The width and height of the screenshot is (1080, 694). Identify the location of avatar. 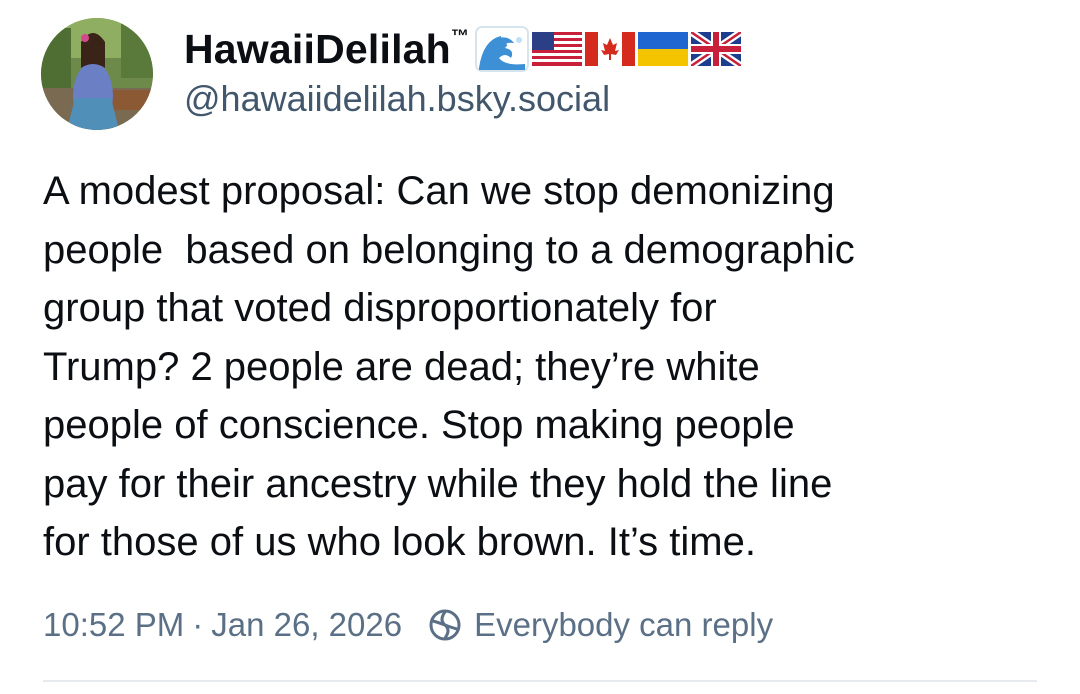
(97, 74).